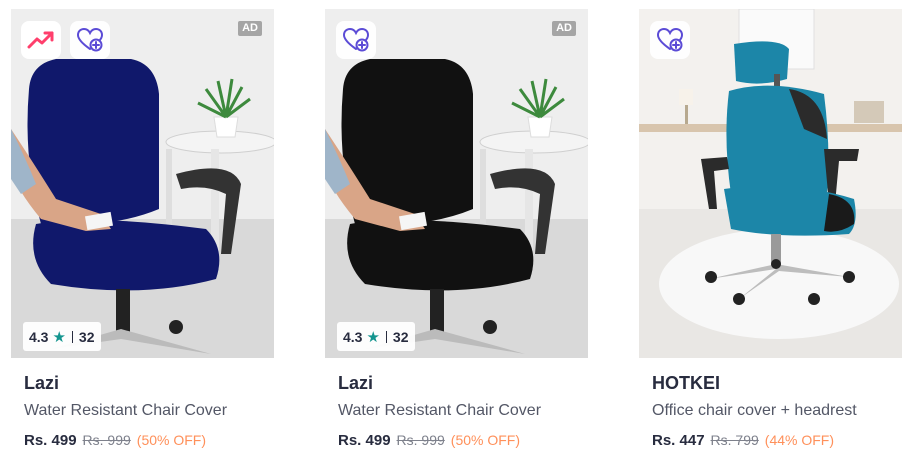 This screenshot has width=907, height=461. Describe the element at coordinates (754, 411) in the screenshot. I see `product-title: Office chair cover + headrest` at that location.